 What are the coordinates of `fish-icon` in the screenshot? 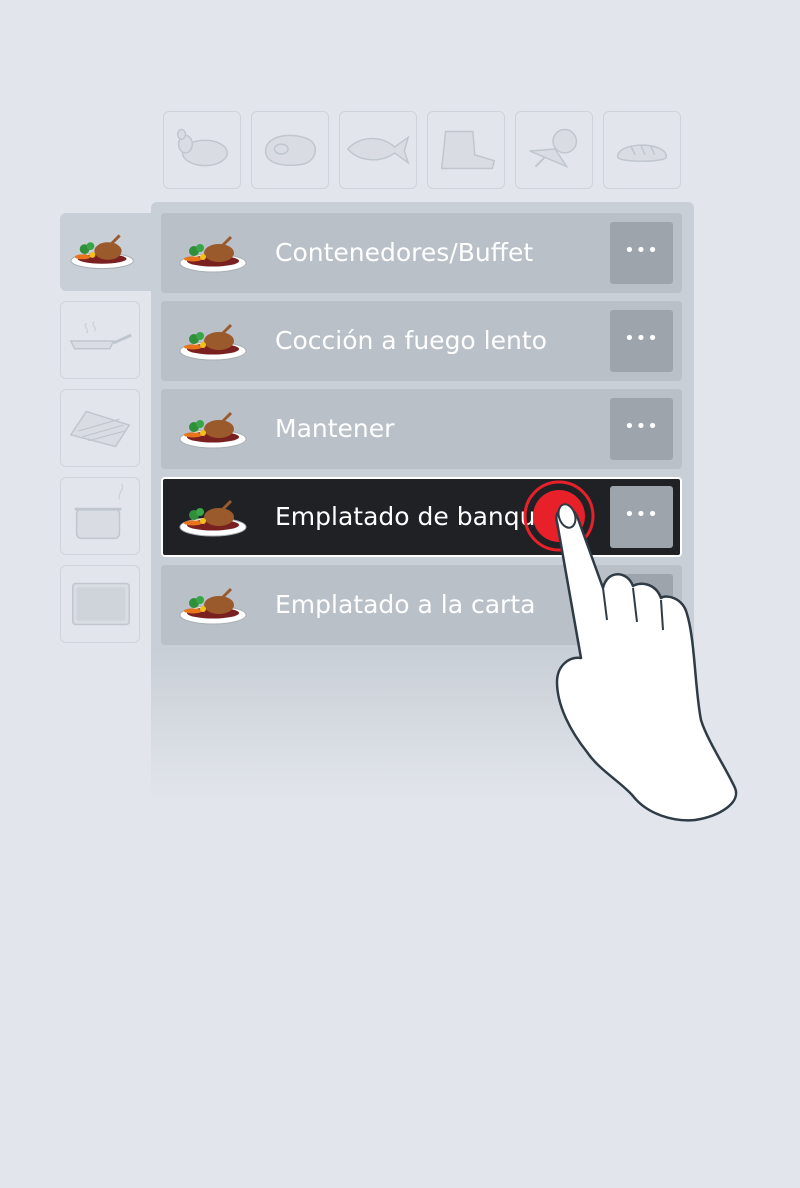 It's located at (378, 150).